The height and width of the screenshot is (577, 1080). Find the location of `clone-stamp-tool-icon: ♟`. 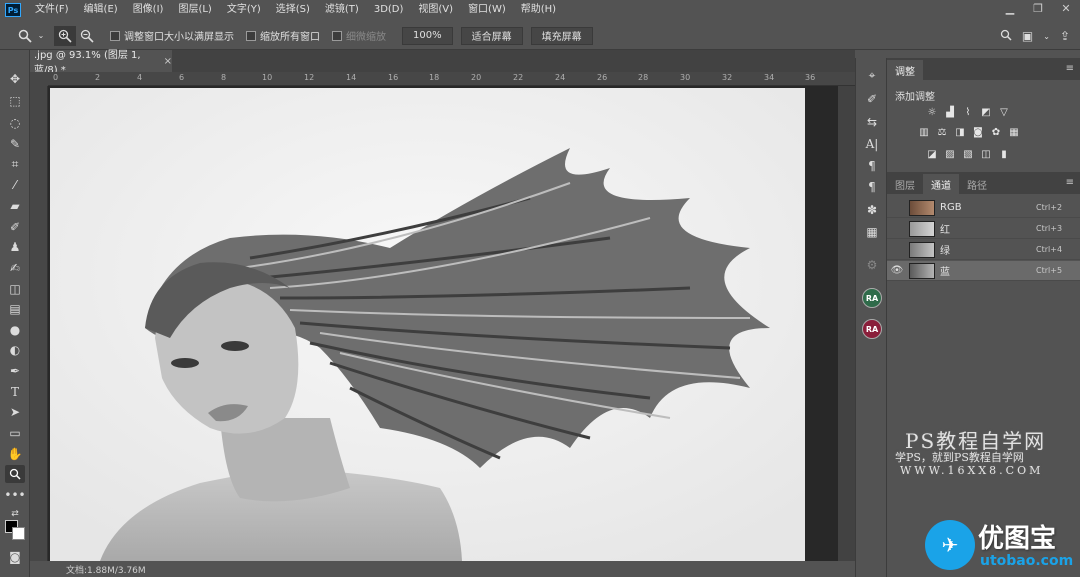

clone-stamp-tool-icon: ♟ is located at coordinates (15, 247).